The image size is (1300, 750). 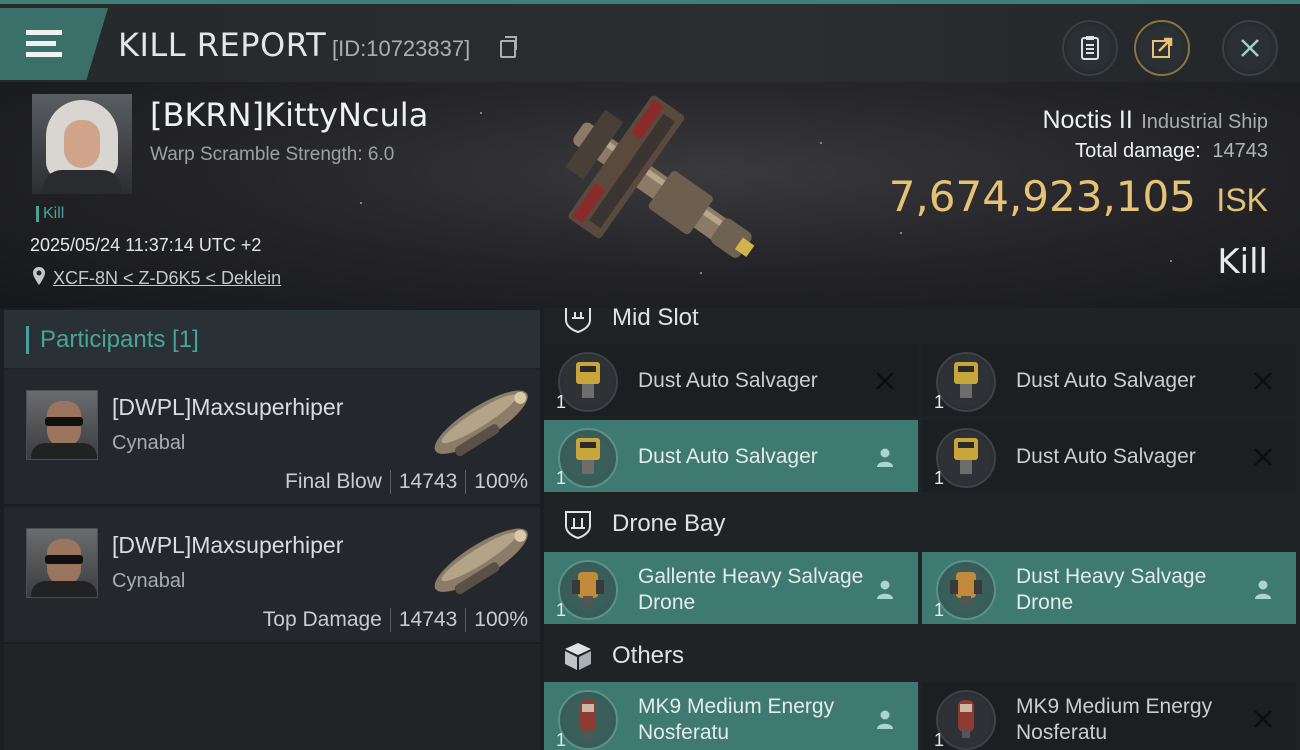 I want to click on drone-bay-icon, so click(x=578, y=525).